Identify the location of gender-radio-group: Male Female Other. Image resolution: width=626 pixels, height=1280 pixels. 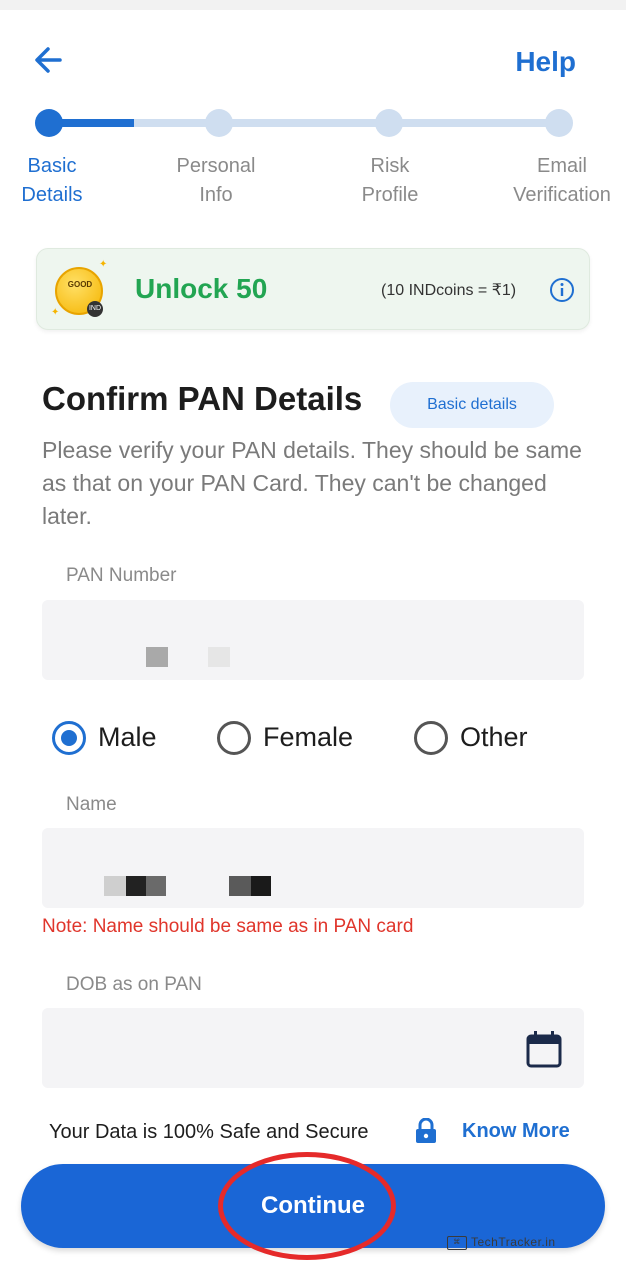
(312, 738).